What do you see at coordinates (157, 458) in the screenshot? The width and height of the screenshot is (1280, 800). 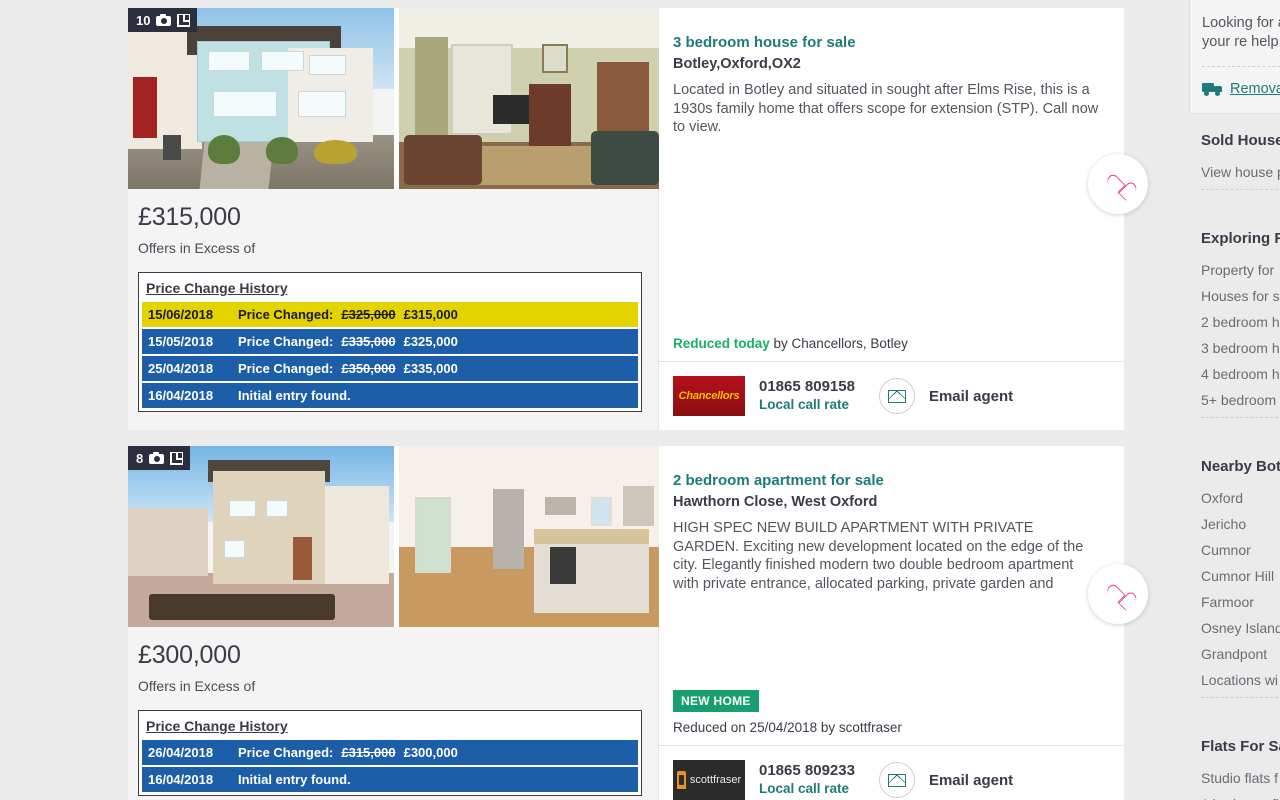 I see `camera-icon` at bounding box center [157, 458].